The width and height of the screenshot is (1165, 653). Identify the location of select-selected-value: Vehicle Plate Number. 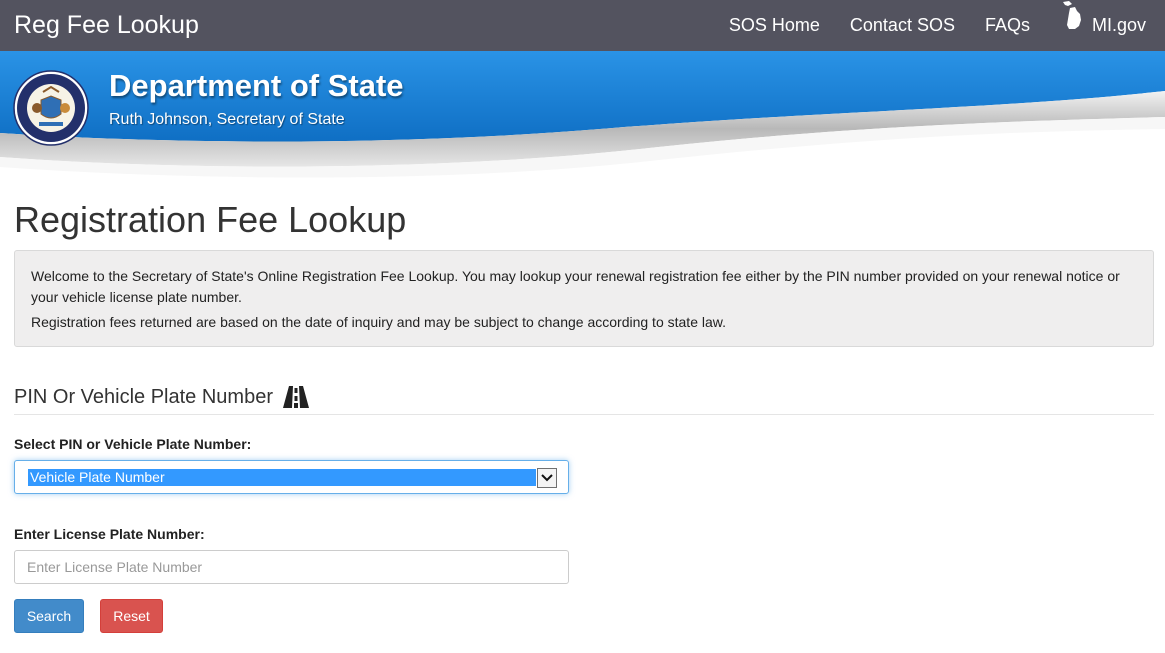
(282, 477).